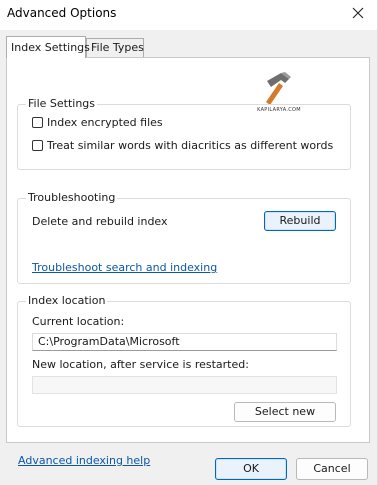  Describe the element at coordinates (78, 321) in the screenshot. I see `current-location-label: Current location:` at that location.